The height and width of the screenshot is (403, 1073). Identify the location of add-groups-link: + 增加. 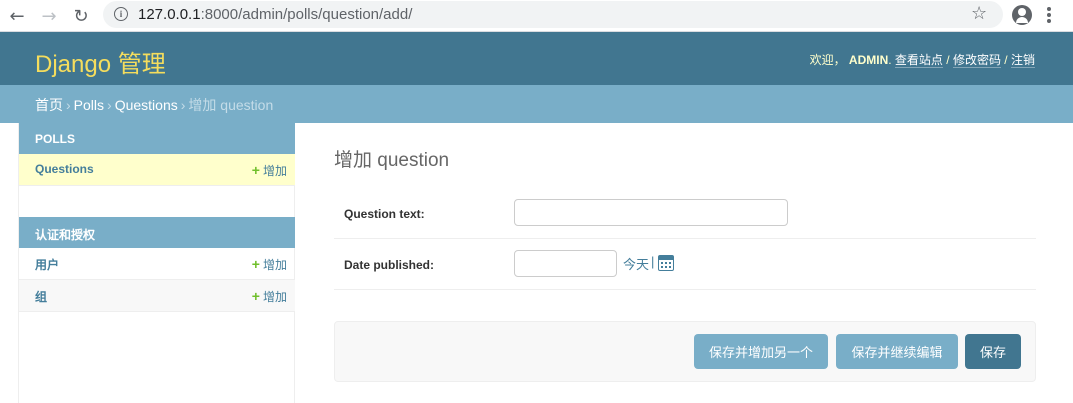
(269, 296).